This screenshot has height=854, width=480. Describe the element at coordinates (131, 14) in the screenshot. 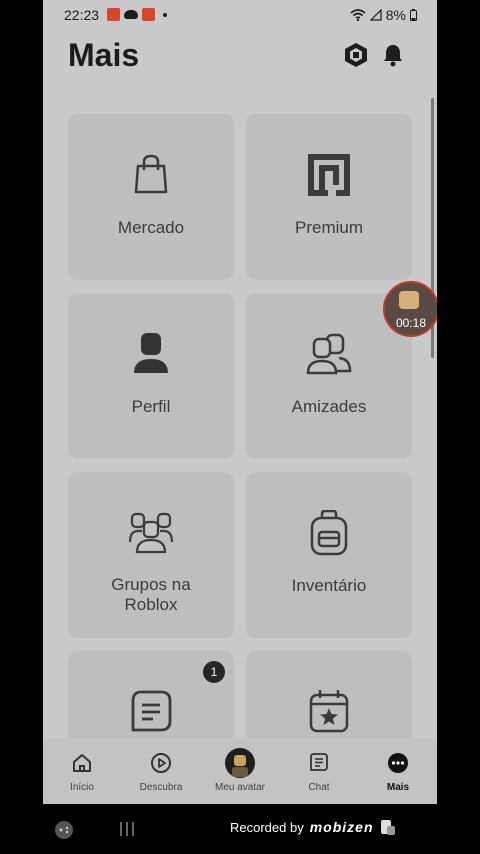

I see `cloud-icon` at that location.